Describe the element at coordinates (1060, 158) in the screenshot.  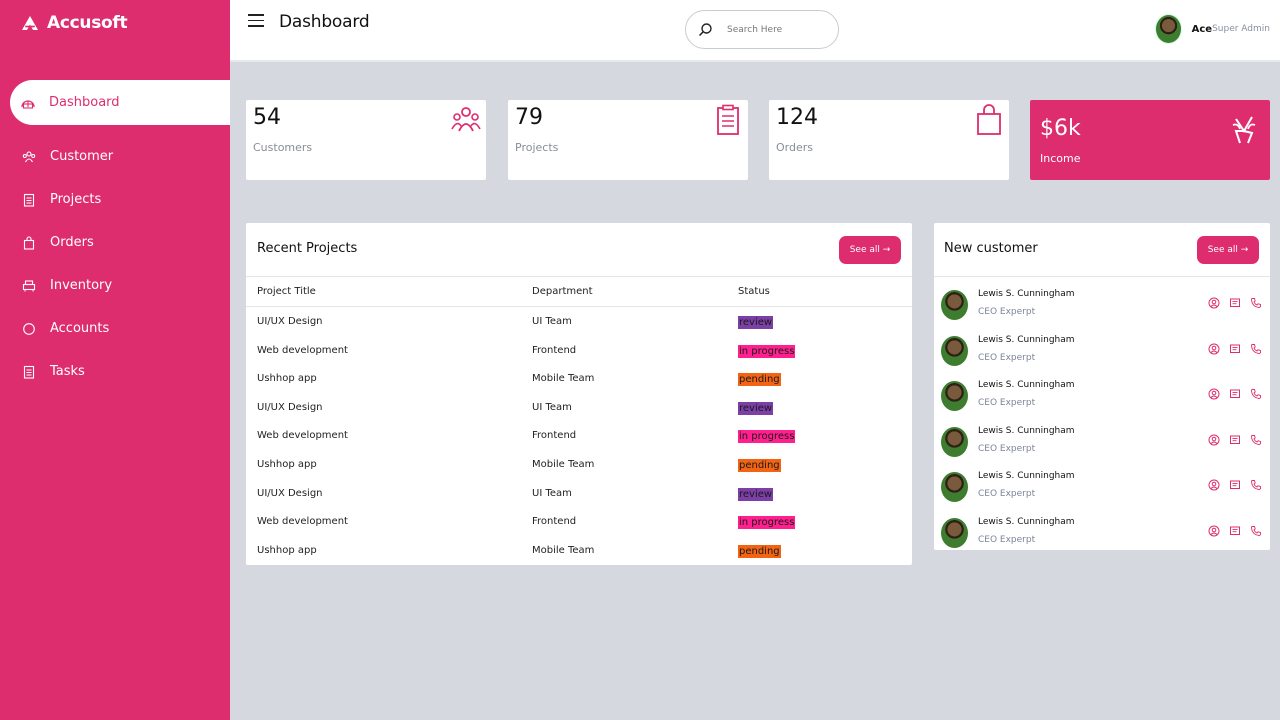
I see `stat-label: Income` at that location.